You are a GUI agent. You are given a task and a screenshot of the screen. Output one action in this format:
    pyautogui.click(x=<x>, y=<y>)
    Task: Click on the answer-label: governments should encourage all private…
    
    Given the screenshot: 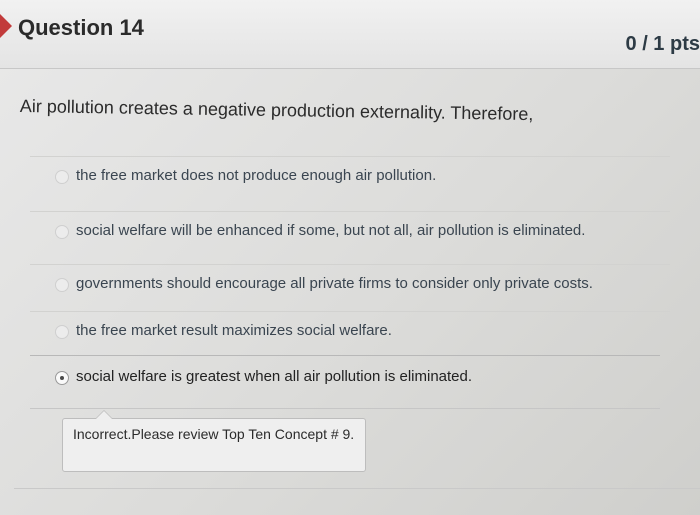 What is the action you would take?
    pyautogui.click(x=334, y=283)
    